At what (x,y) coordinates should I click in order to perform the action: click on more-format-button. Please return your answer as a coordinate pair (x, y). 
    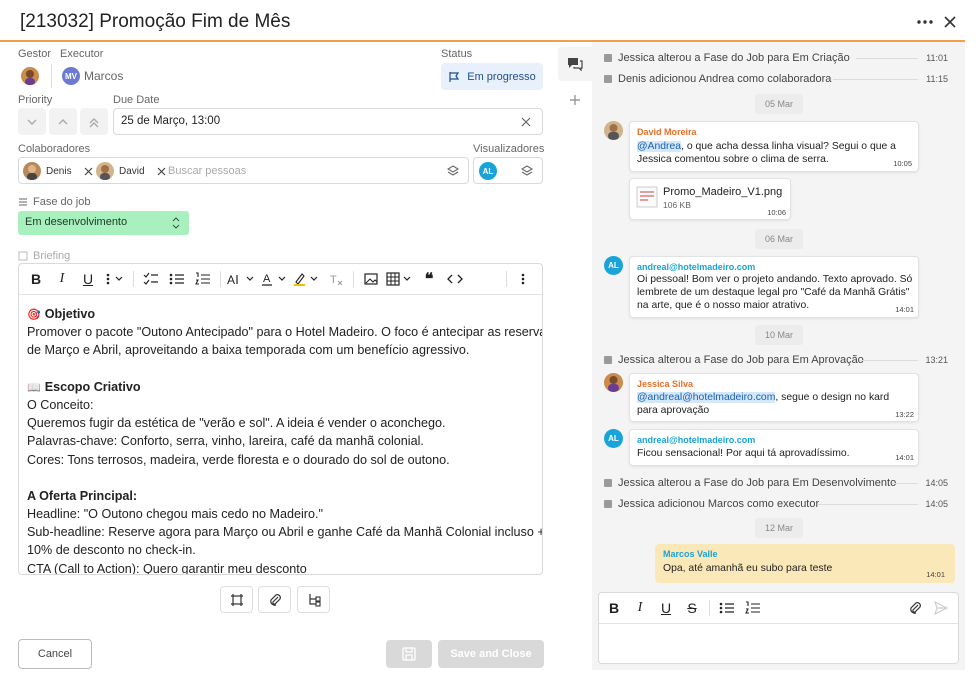
    Looking at the image, I should click on (115, 279).